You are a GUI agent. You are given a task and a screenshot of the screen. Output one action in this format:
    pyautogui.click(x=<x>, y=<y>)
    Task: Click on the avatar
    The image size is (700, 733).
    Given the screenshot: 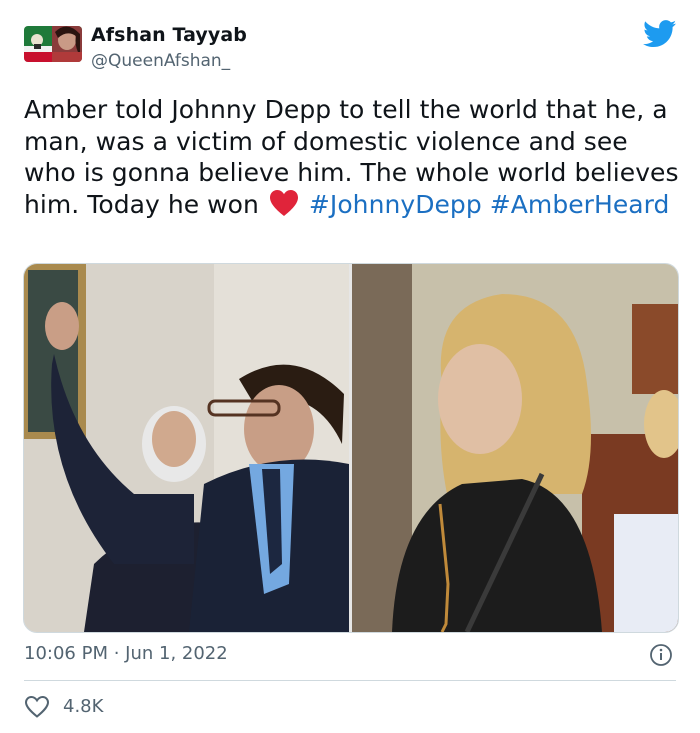 What is the action you would take?
    pyautogui.click(x=53, y=44)
    